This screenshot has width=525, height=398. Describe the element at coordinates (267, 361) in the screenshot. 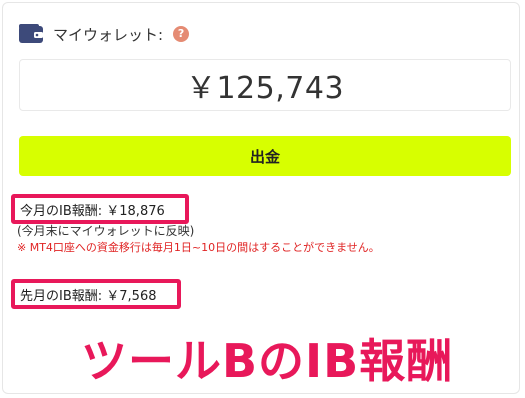

I see `annotation-caption: ツールBのIB報酬` at that location.